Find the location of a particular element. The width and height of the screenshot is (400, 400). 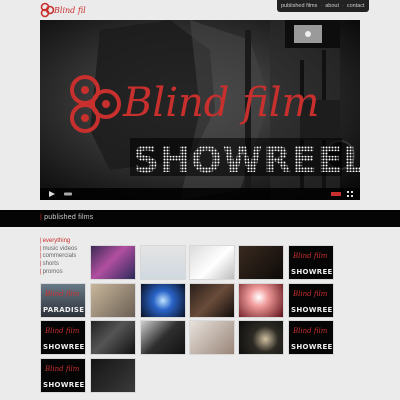

filter-shorts: |shorts is located at coordinates (65, 265).